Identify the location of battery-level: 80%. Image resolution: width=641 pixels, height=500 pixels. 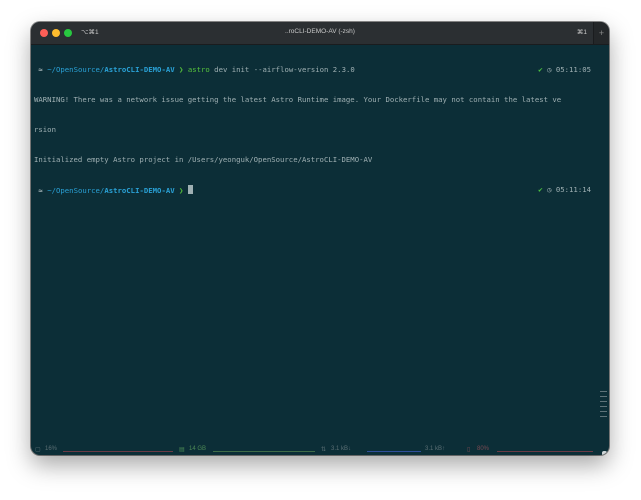
(483, 449).